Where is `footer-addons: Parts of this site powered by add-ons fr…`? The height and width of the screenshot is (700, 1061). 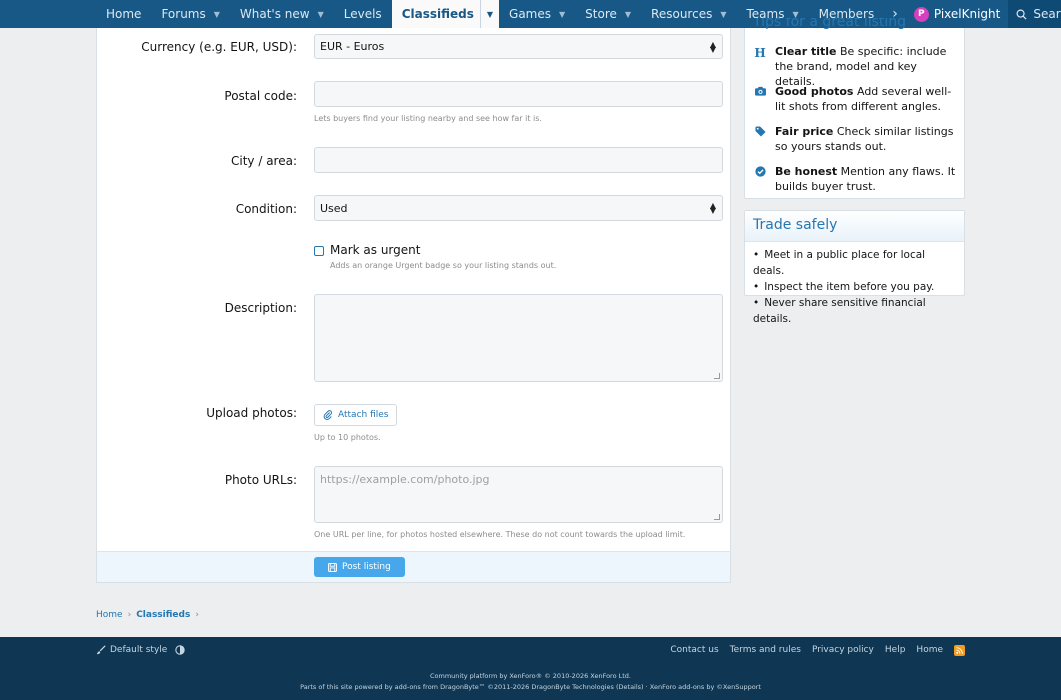 footer-addons: Parts of this site powered by add-ons fr… is located at coordinates (530, 687).